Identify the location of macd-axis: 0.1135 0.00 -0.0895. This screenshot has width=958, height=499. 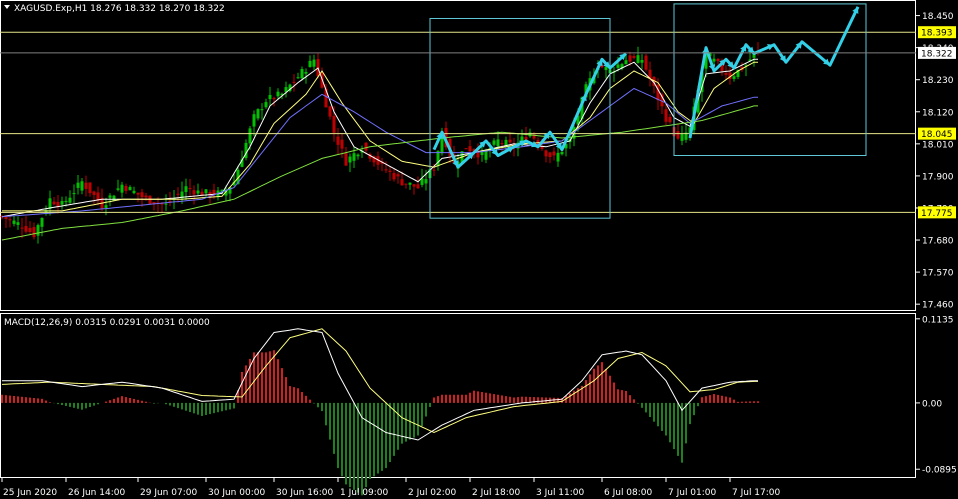
(936, 395).